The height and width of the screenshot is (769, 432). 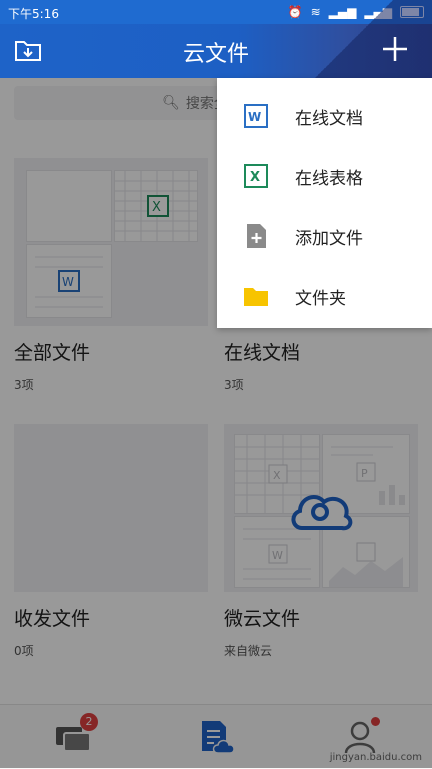 I want to click on signal-icon: ▂▄▆, so click(x=342, y=12).